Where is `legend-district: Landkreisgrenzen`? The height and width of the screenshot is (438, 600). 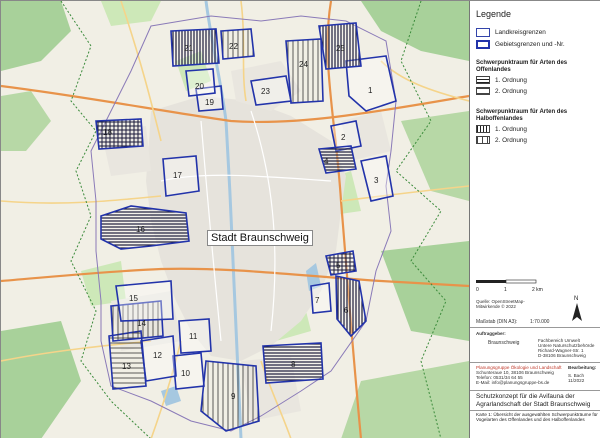
legend-district: Landkreisgrenzen is located at coordinates (511, 32).